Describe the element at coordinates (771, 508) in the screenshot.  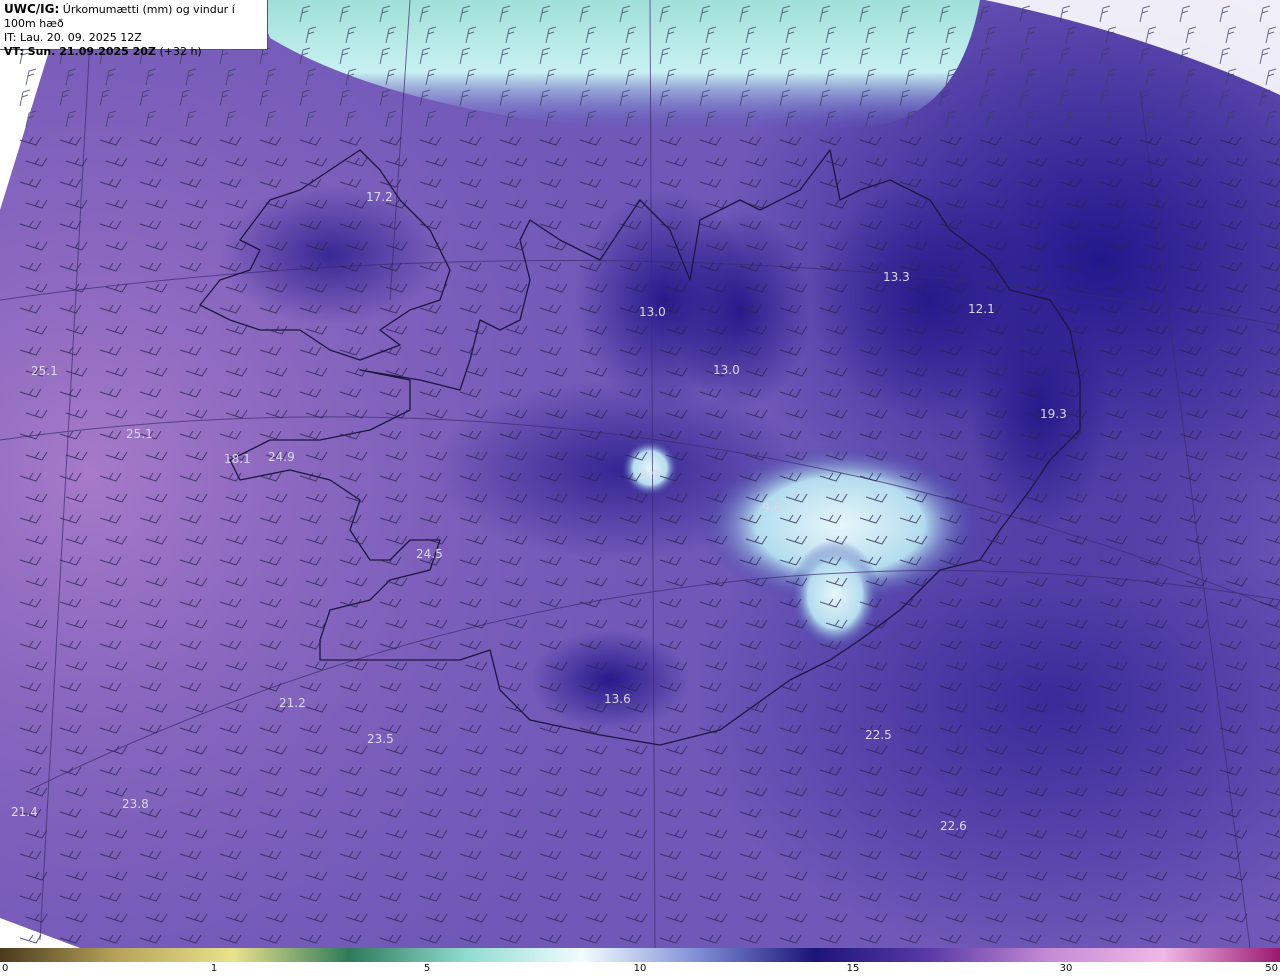
I see `value-label: 9.6` at that location.